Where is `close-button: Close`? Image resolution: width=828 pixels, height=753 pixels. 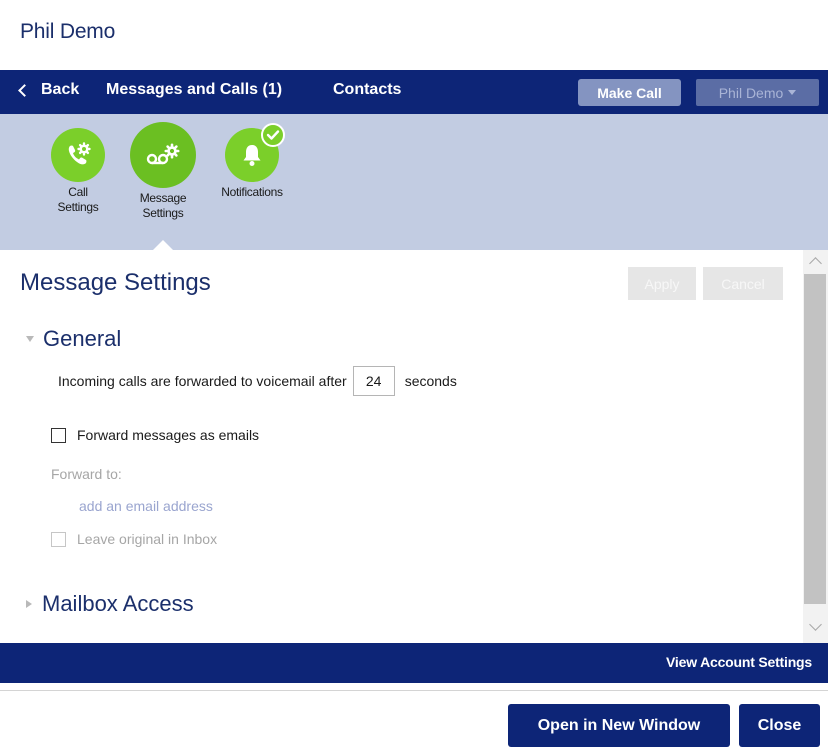
close-button: Close is located at coordinates (779, 725).